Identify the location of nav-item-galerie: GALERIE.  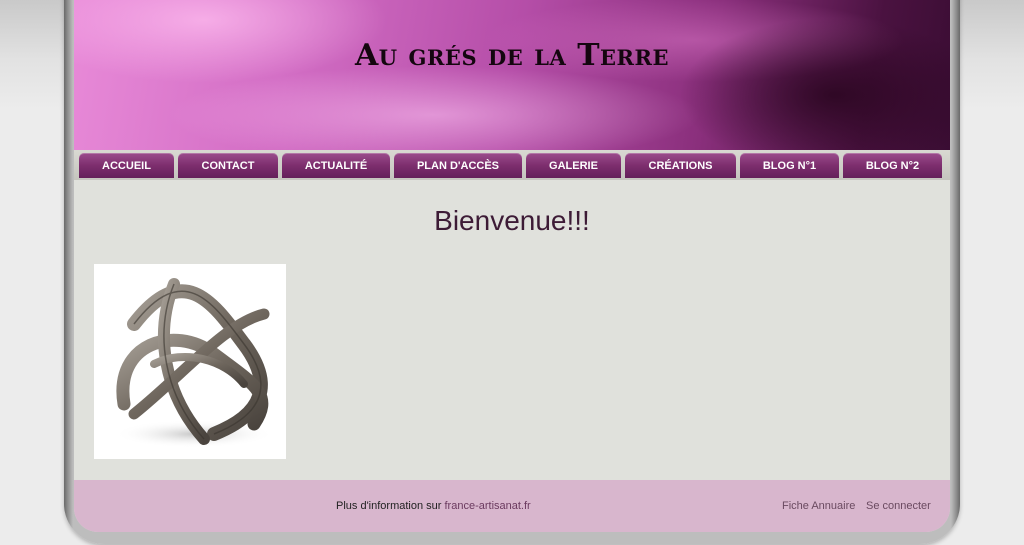
(573, 165).